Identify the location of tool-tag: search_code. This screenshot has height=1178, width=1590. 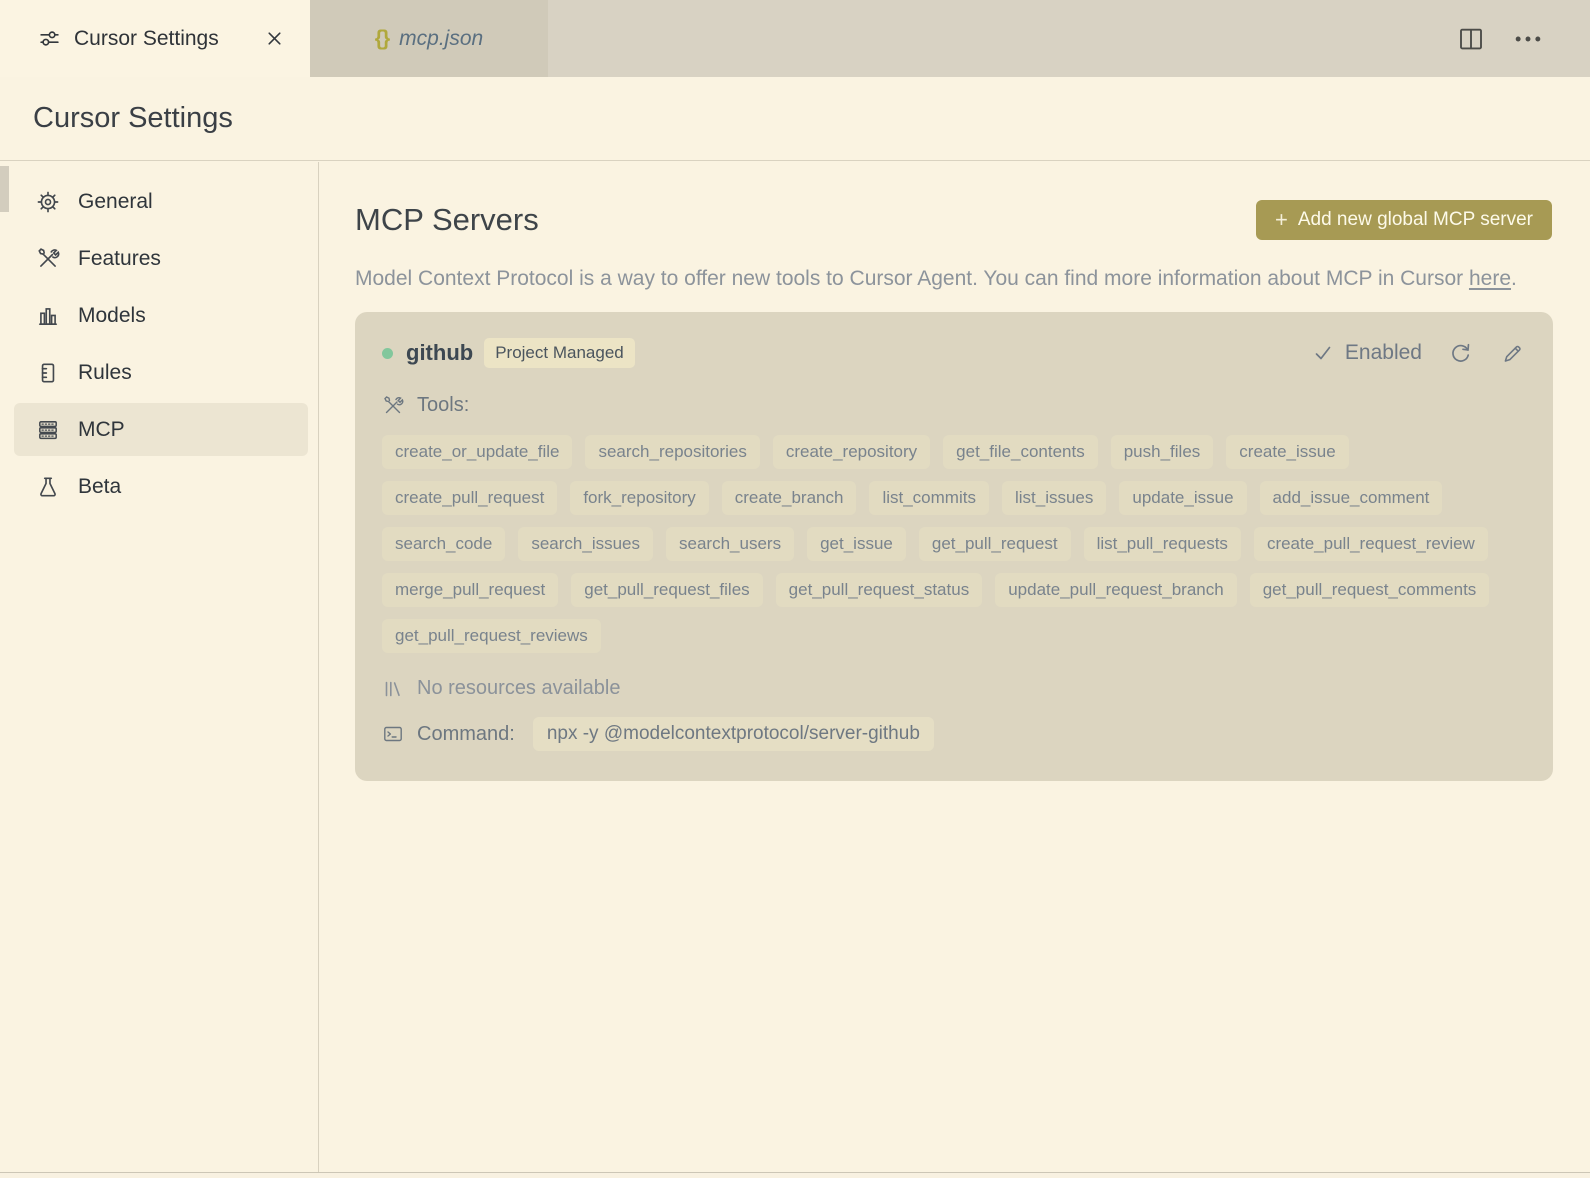
(444, 544).